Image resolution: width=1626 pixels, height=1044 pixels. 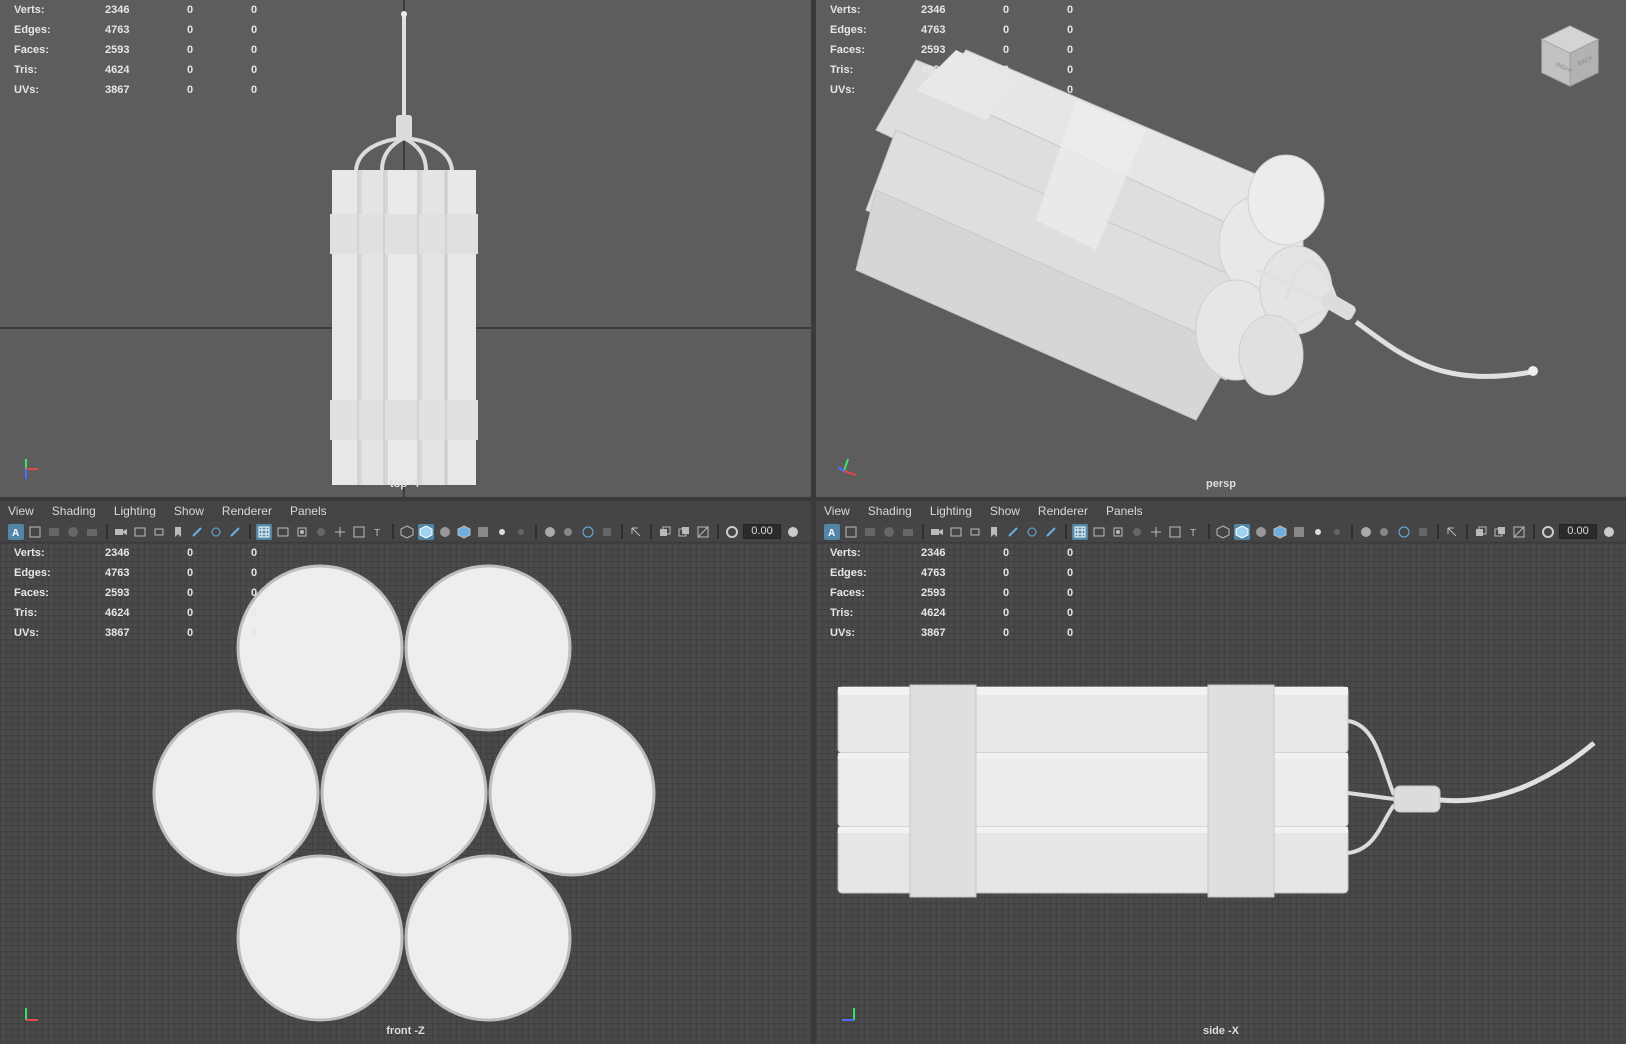 I want to click on viewport-splitter-horizontal, so click(x=813, y=499).